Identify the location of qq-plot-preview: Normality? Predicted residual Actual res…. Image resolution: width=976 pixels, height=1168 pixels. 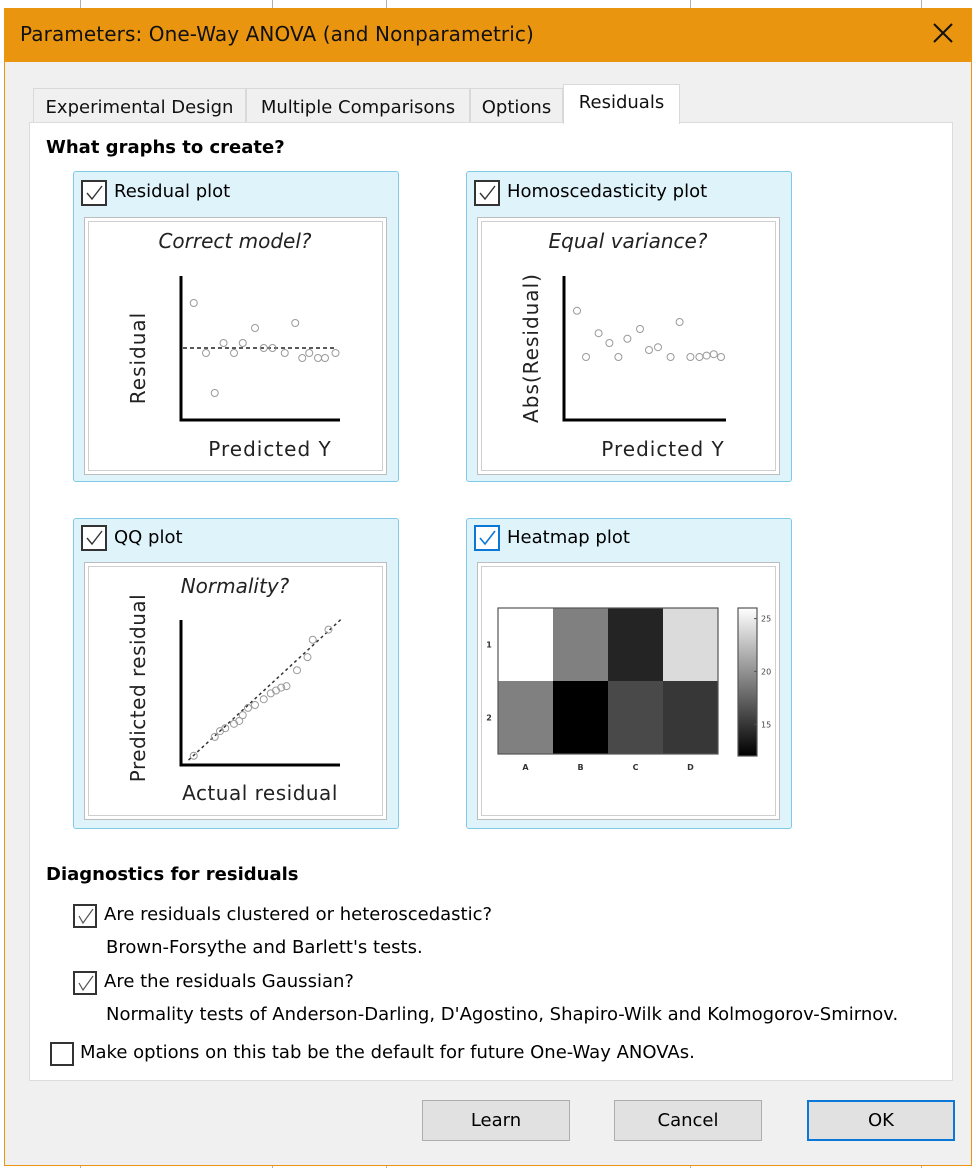
(235, 691).